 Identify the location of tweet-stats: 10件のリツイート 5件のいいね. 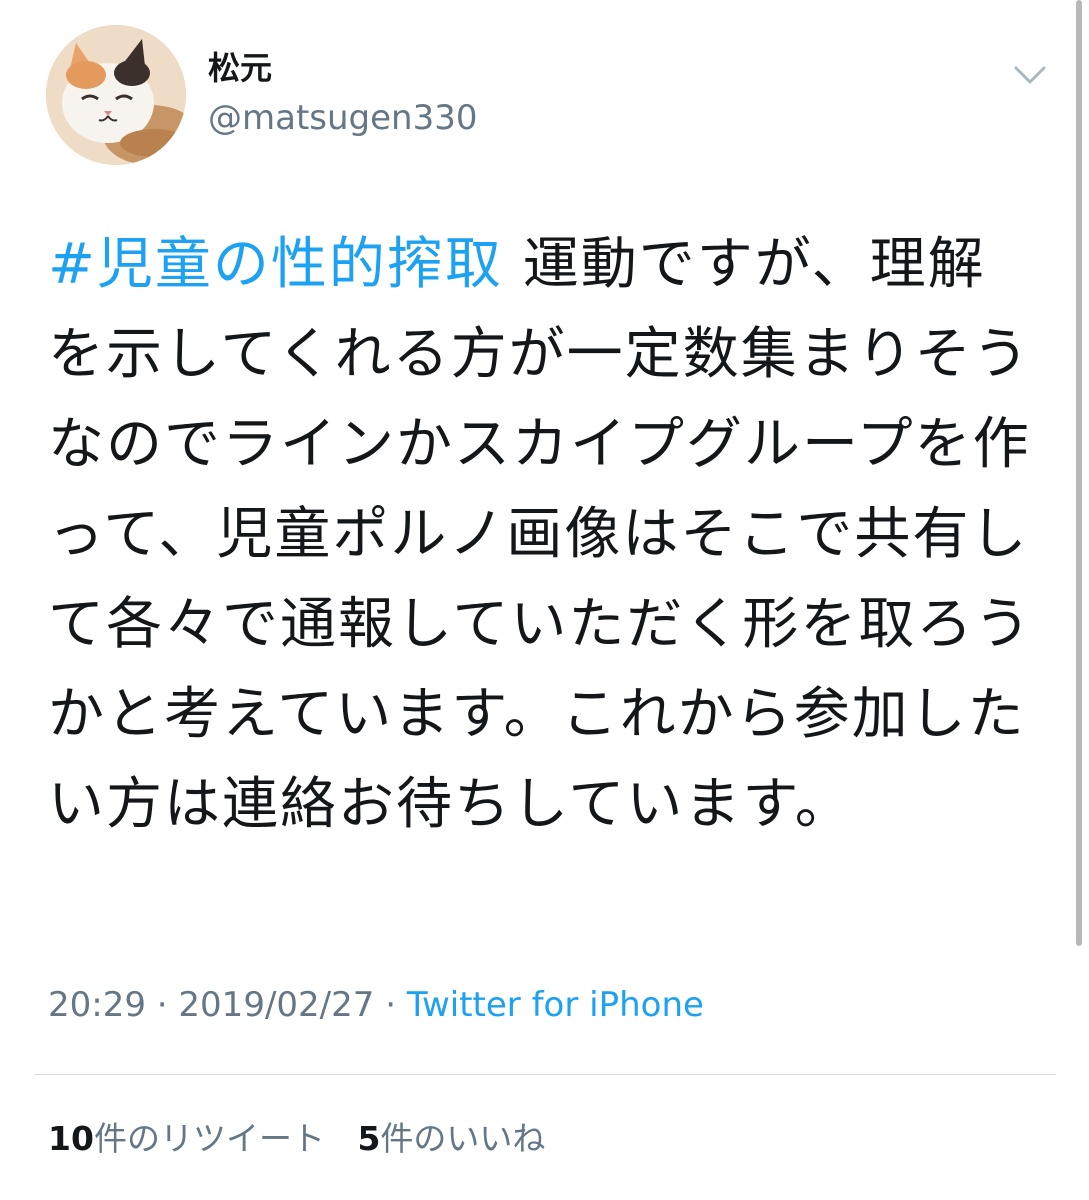
(296, 1139).